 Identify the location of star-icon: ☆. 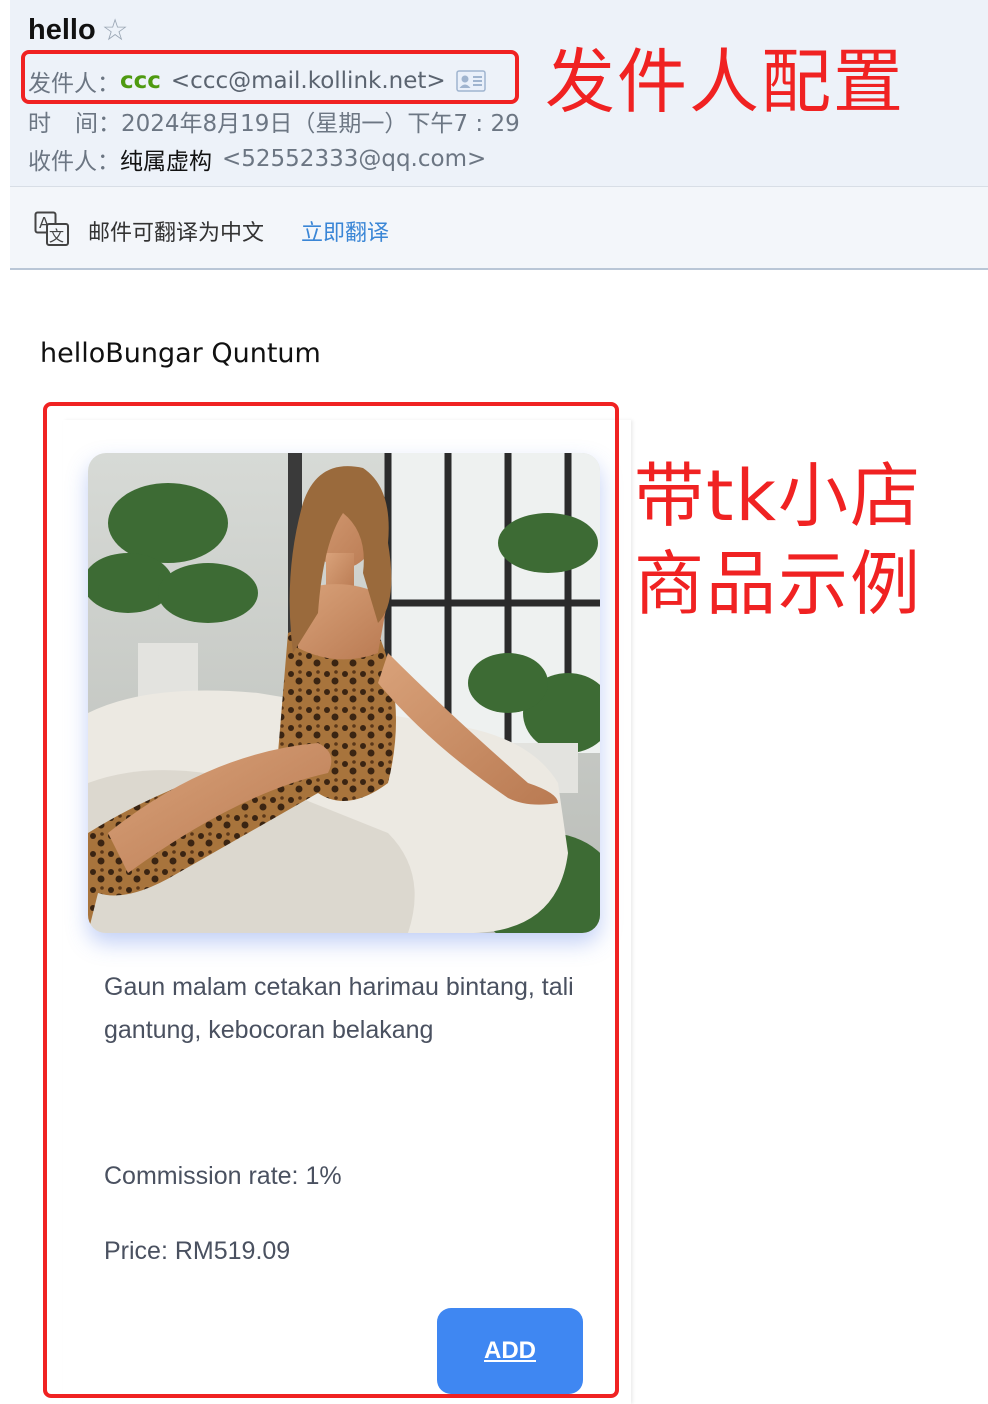
(115, 30).